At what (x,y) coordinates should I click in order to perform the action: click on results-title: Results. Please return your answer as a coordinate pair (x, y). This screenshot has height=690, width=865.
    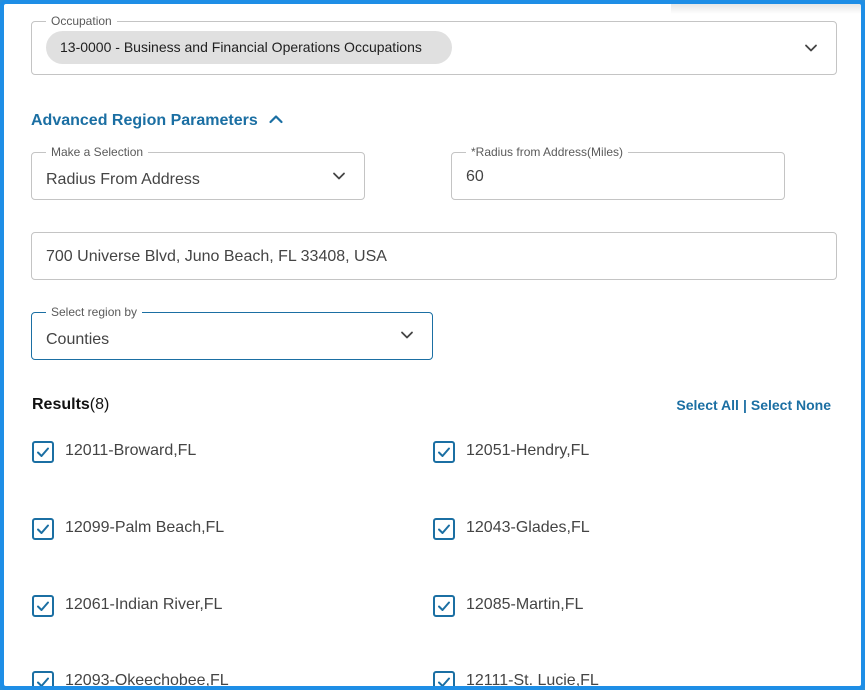
    Looking at the image, I should click on (61, 404).